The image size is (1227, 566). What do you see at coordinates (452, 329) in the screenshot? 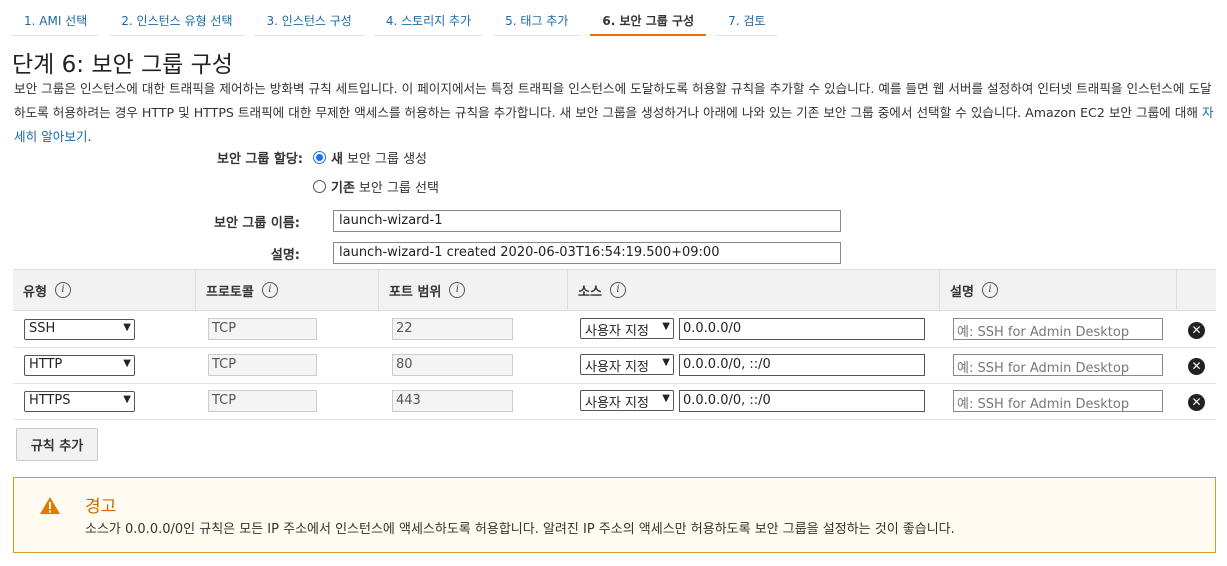
I see `port-field: 22` at bounding box center [452, 329].